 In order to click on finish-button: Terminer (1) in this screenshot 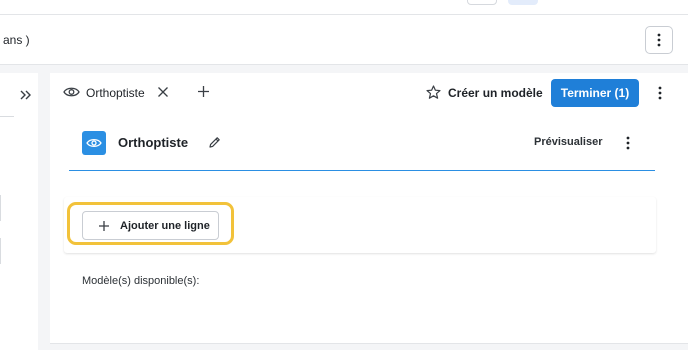, I will do `click(595, 93)`.